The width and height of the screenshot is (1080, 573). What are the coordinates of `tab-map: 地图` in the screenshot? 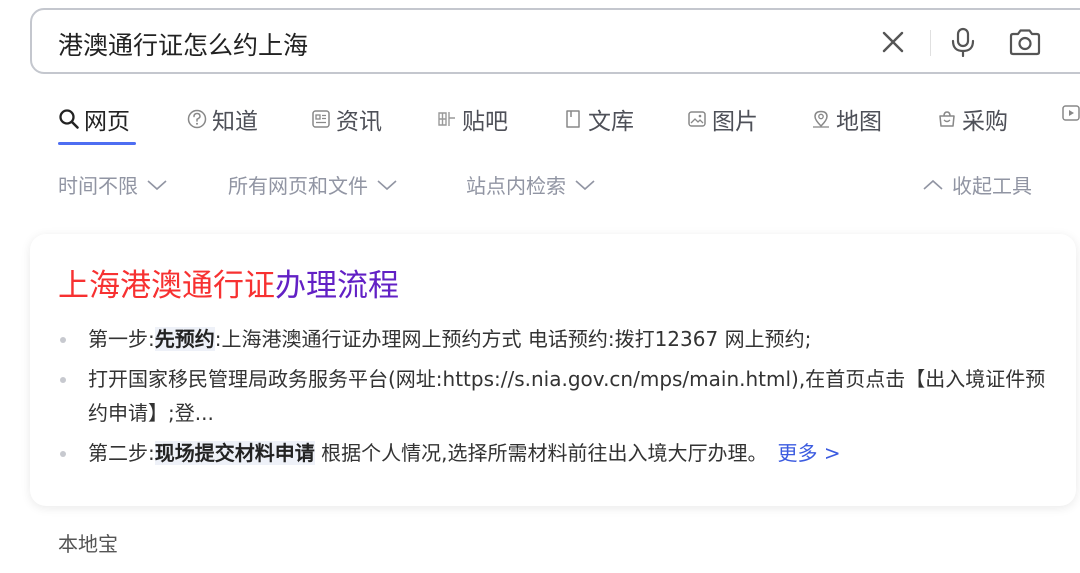 It's located at (846, 119).